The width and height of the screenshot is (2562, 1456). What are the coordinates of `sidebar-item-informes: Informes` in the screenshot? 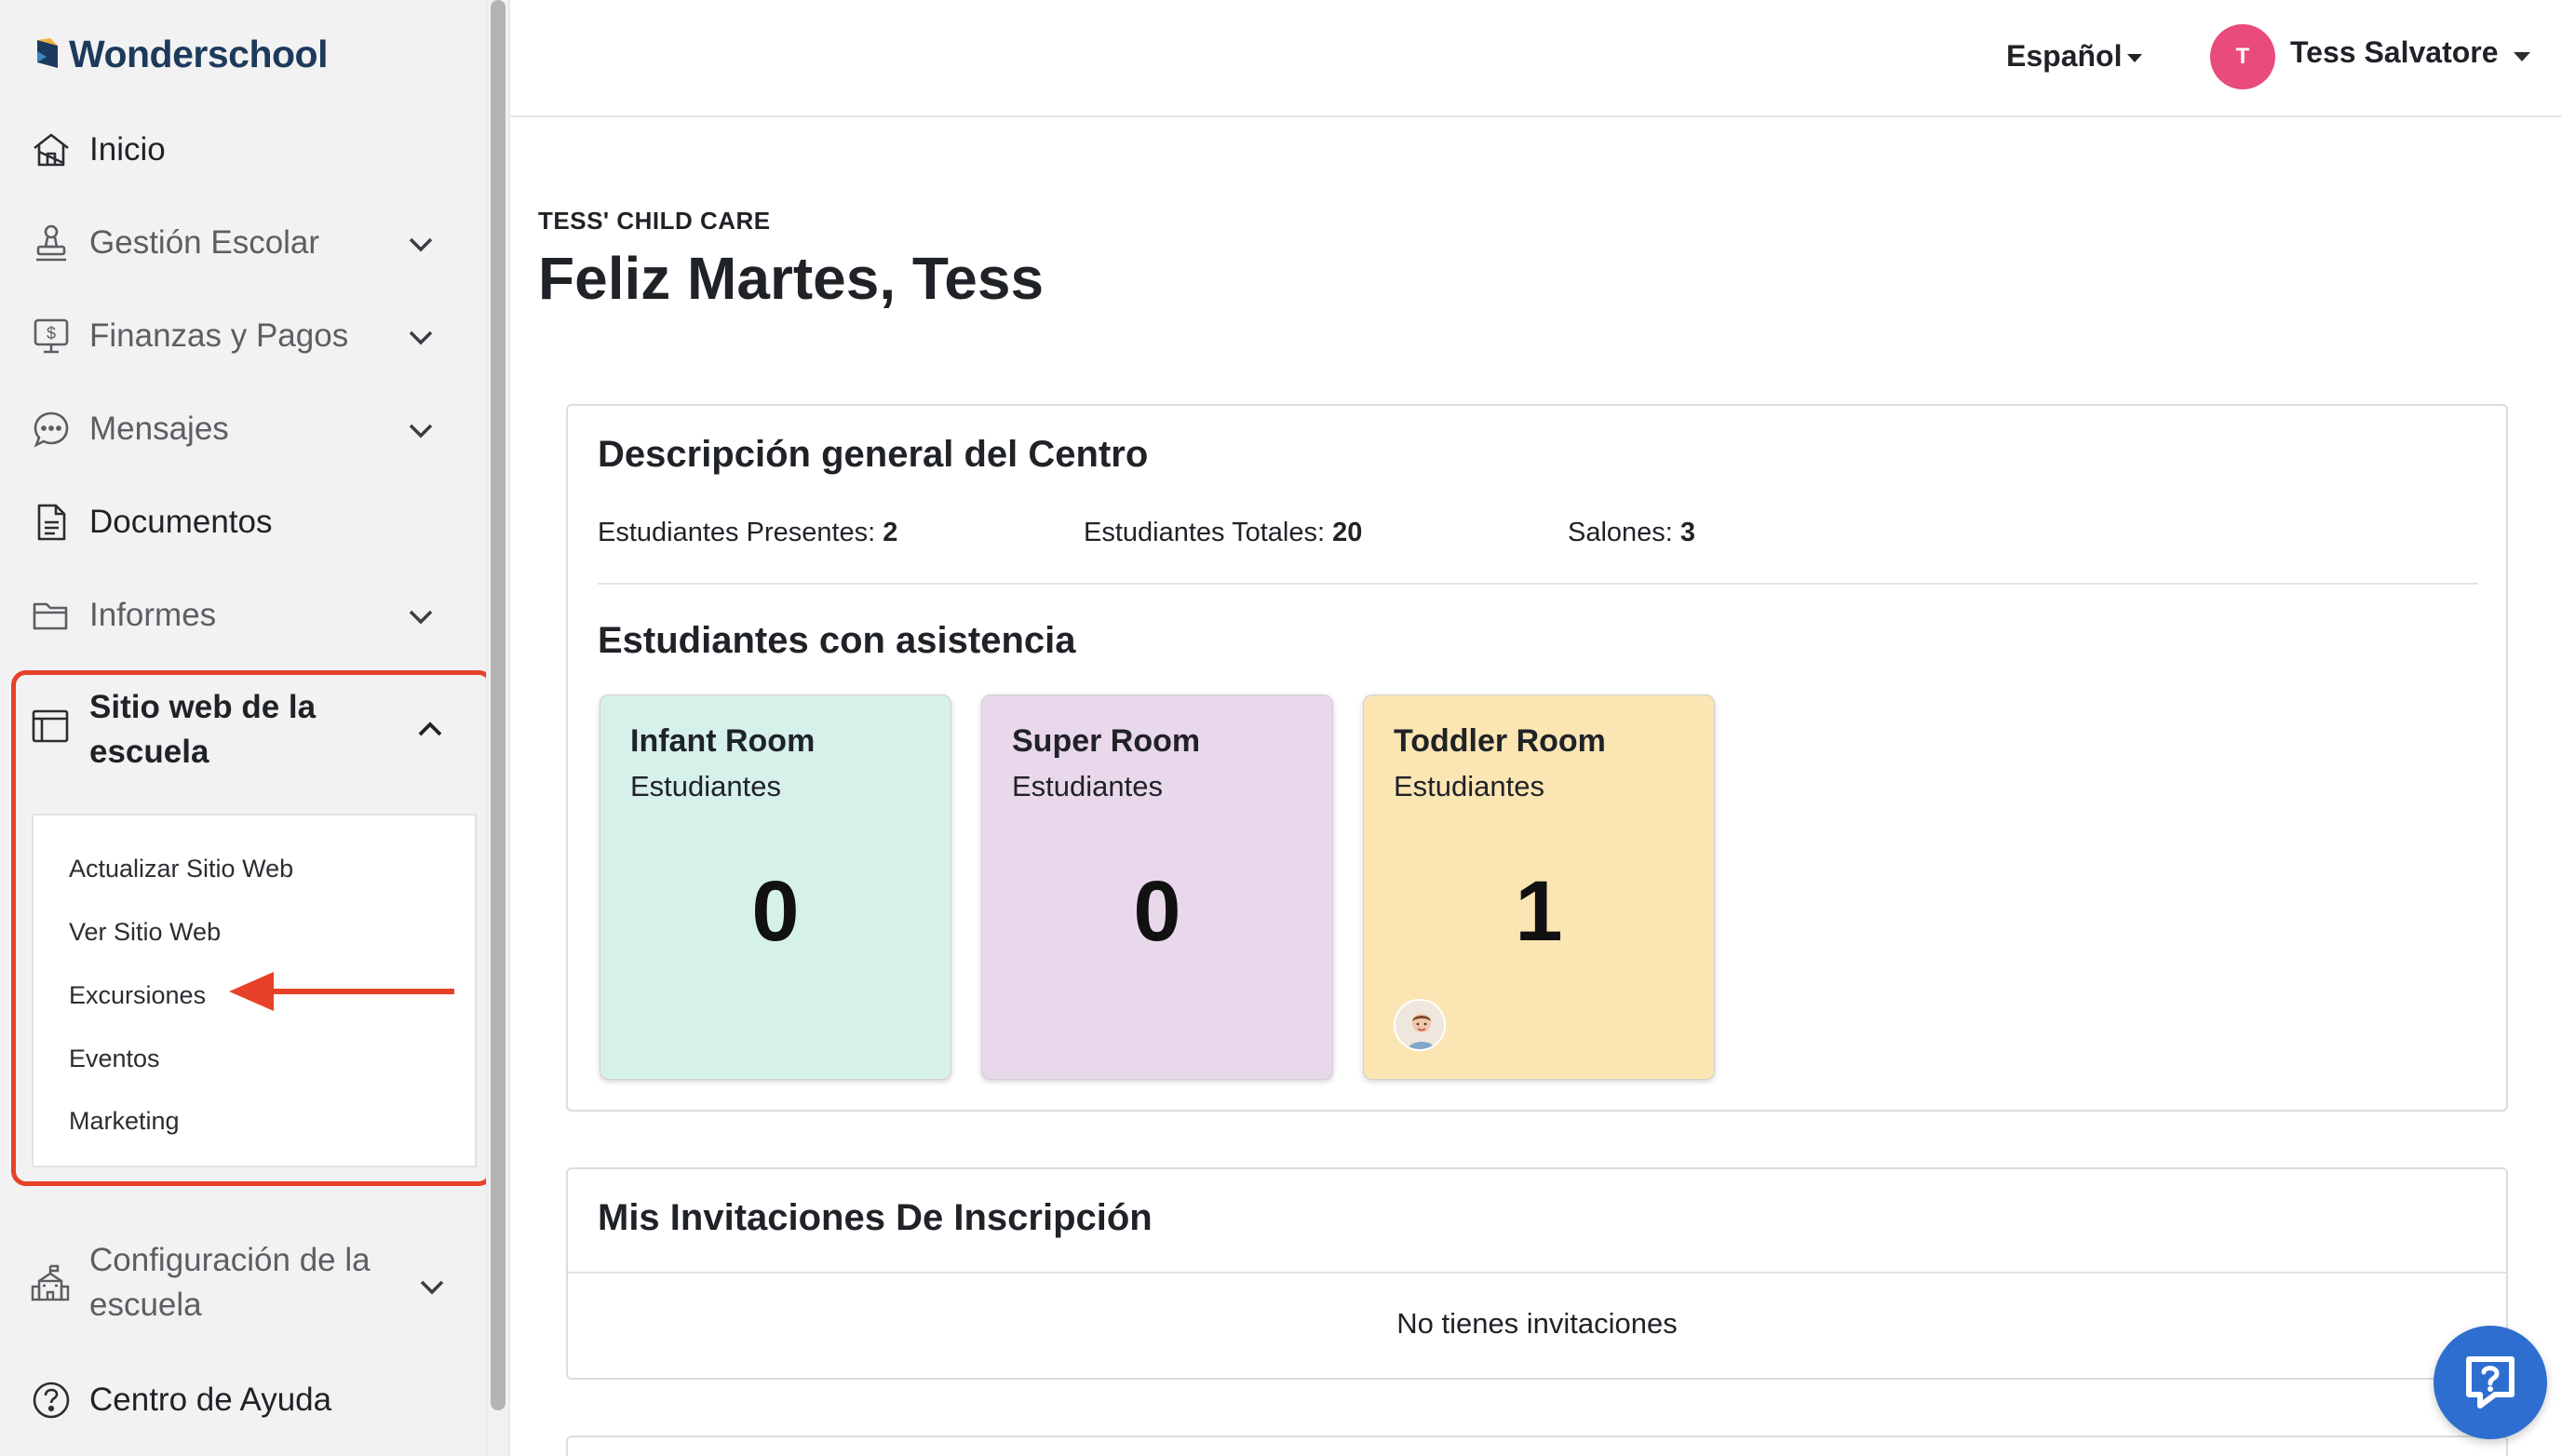 It's located at (244, 615).